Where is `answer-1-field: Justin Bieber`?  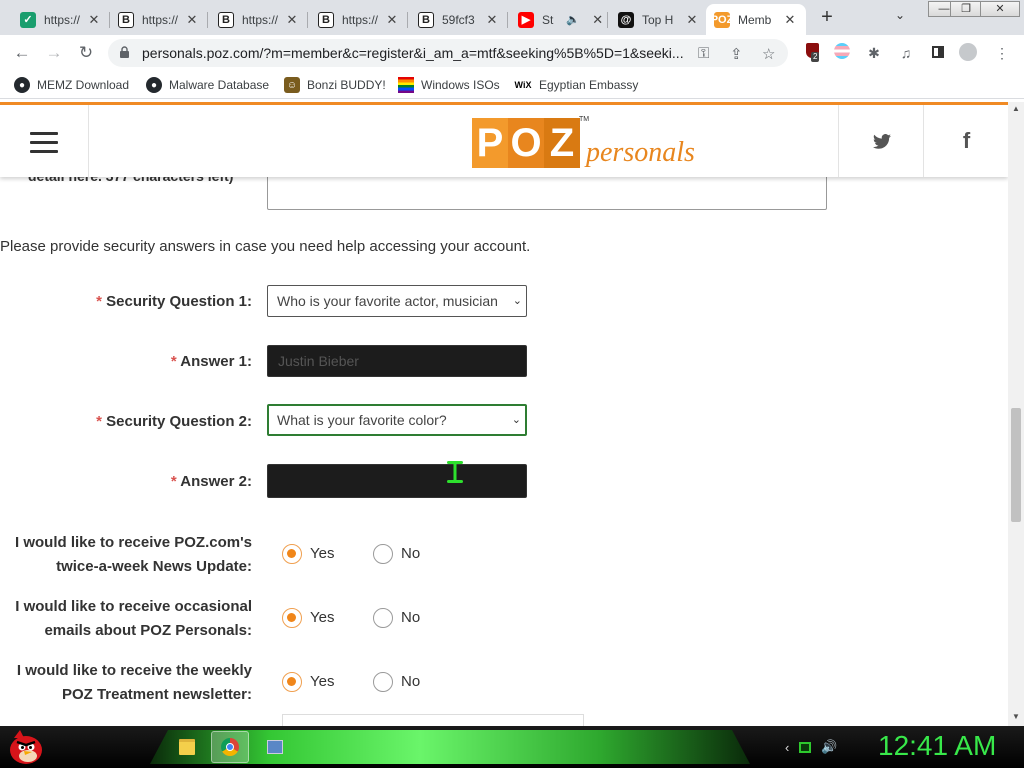 answer-1-field: Justin Bieber is located at coordinates (397, 361).